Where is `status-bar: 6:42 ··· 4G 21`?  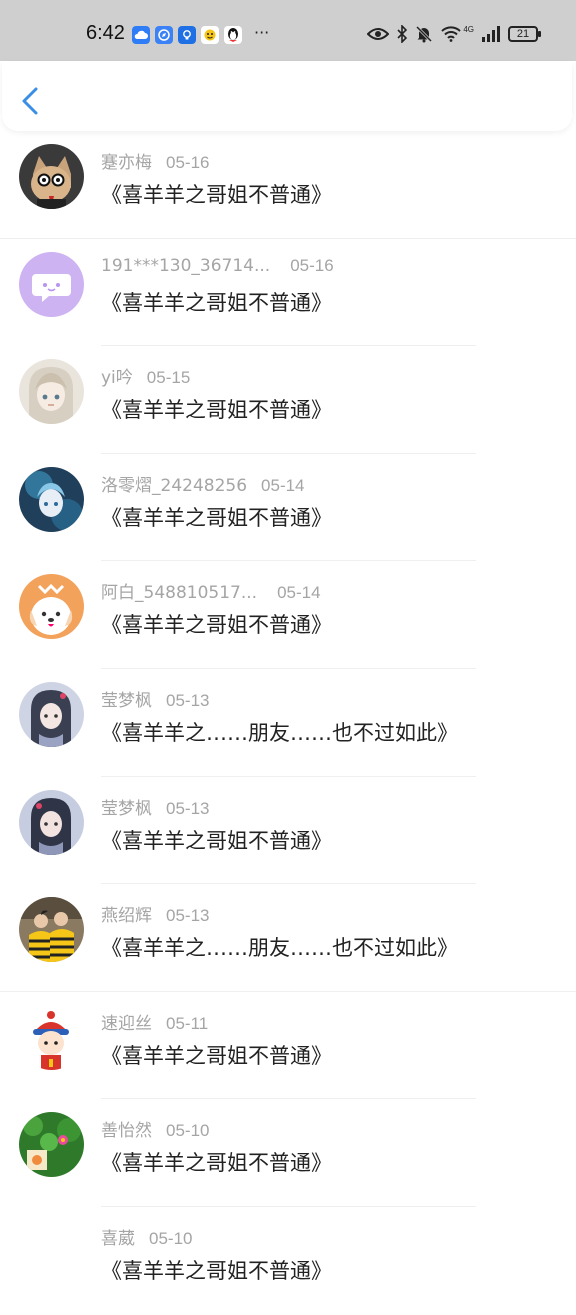
status-bar: 6:42 ··· 4G 21 is located at coordinates (288, 30).